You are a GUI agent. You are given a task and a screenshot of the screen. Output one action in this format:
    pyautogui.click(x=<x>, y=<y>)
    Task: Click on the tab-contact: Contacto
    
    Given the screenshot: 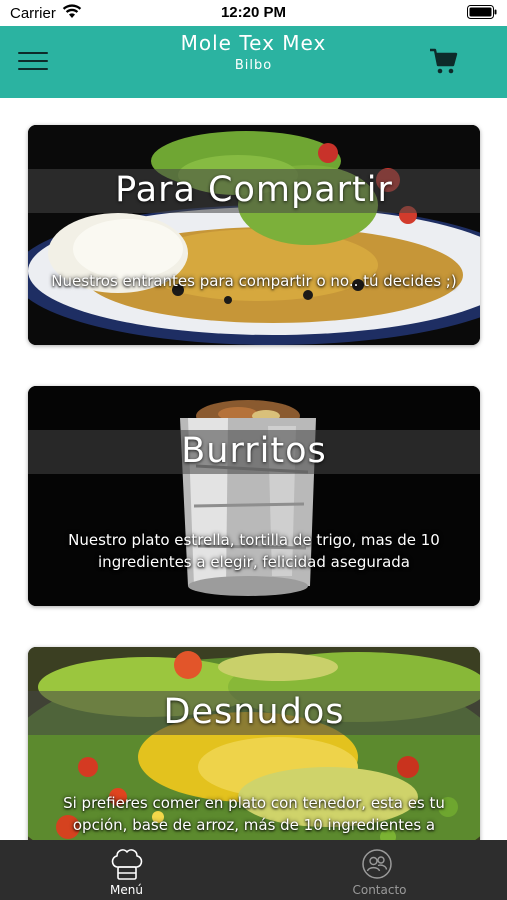 What is the action you would take?
    pyautogui.click(x=379, y=870)
    